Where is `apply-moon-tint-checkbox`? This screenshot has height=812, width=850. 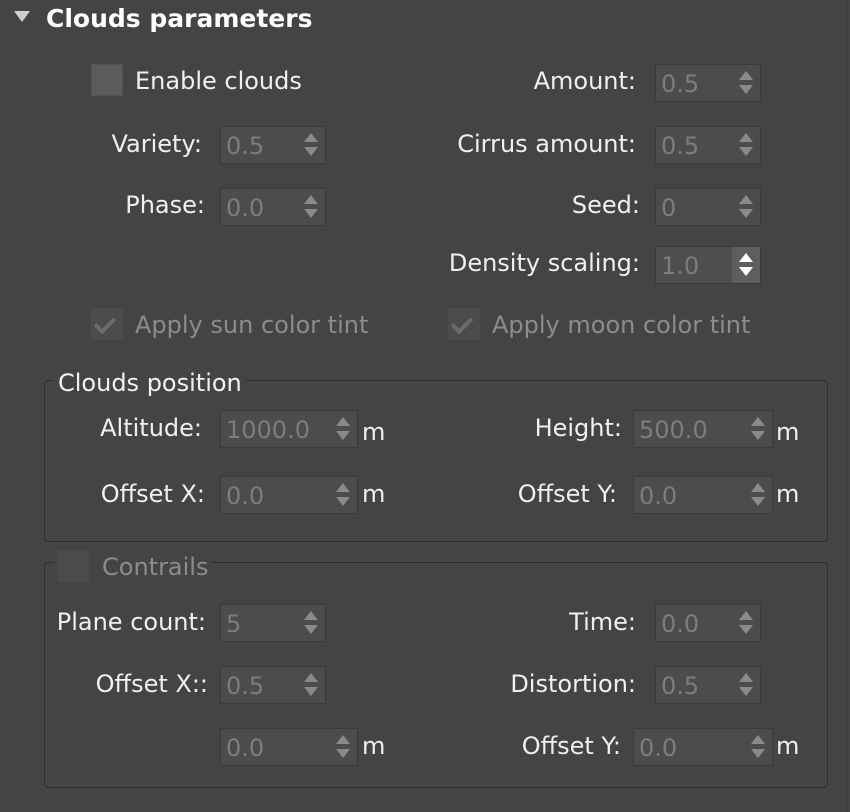
apply-moon-tint-checkbox is located at coordinates (464, 324).